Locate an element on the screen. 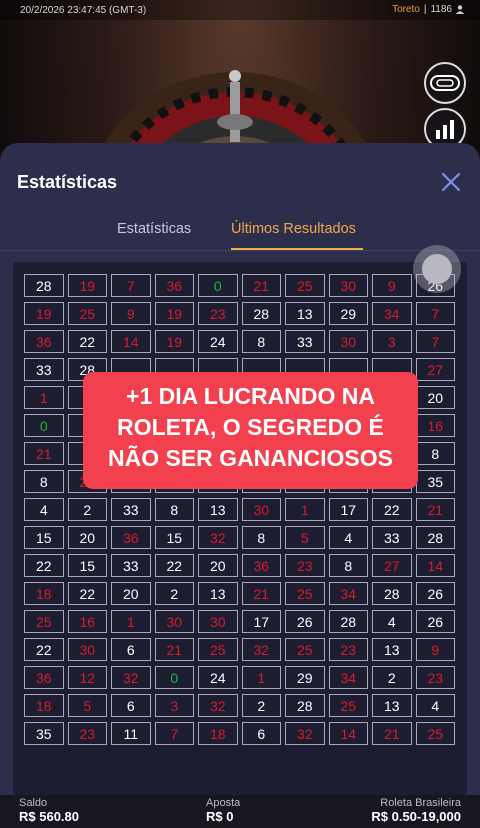 The image size is (480, 828). results-row: 35 23 11 7 18 6 32 14 21 25 is located at coordinates (241, 733).